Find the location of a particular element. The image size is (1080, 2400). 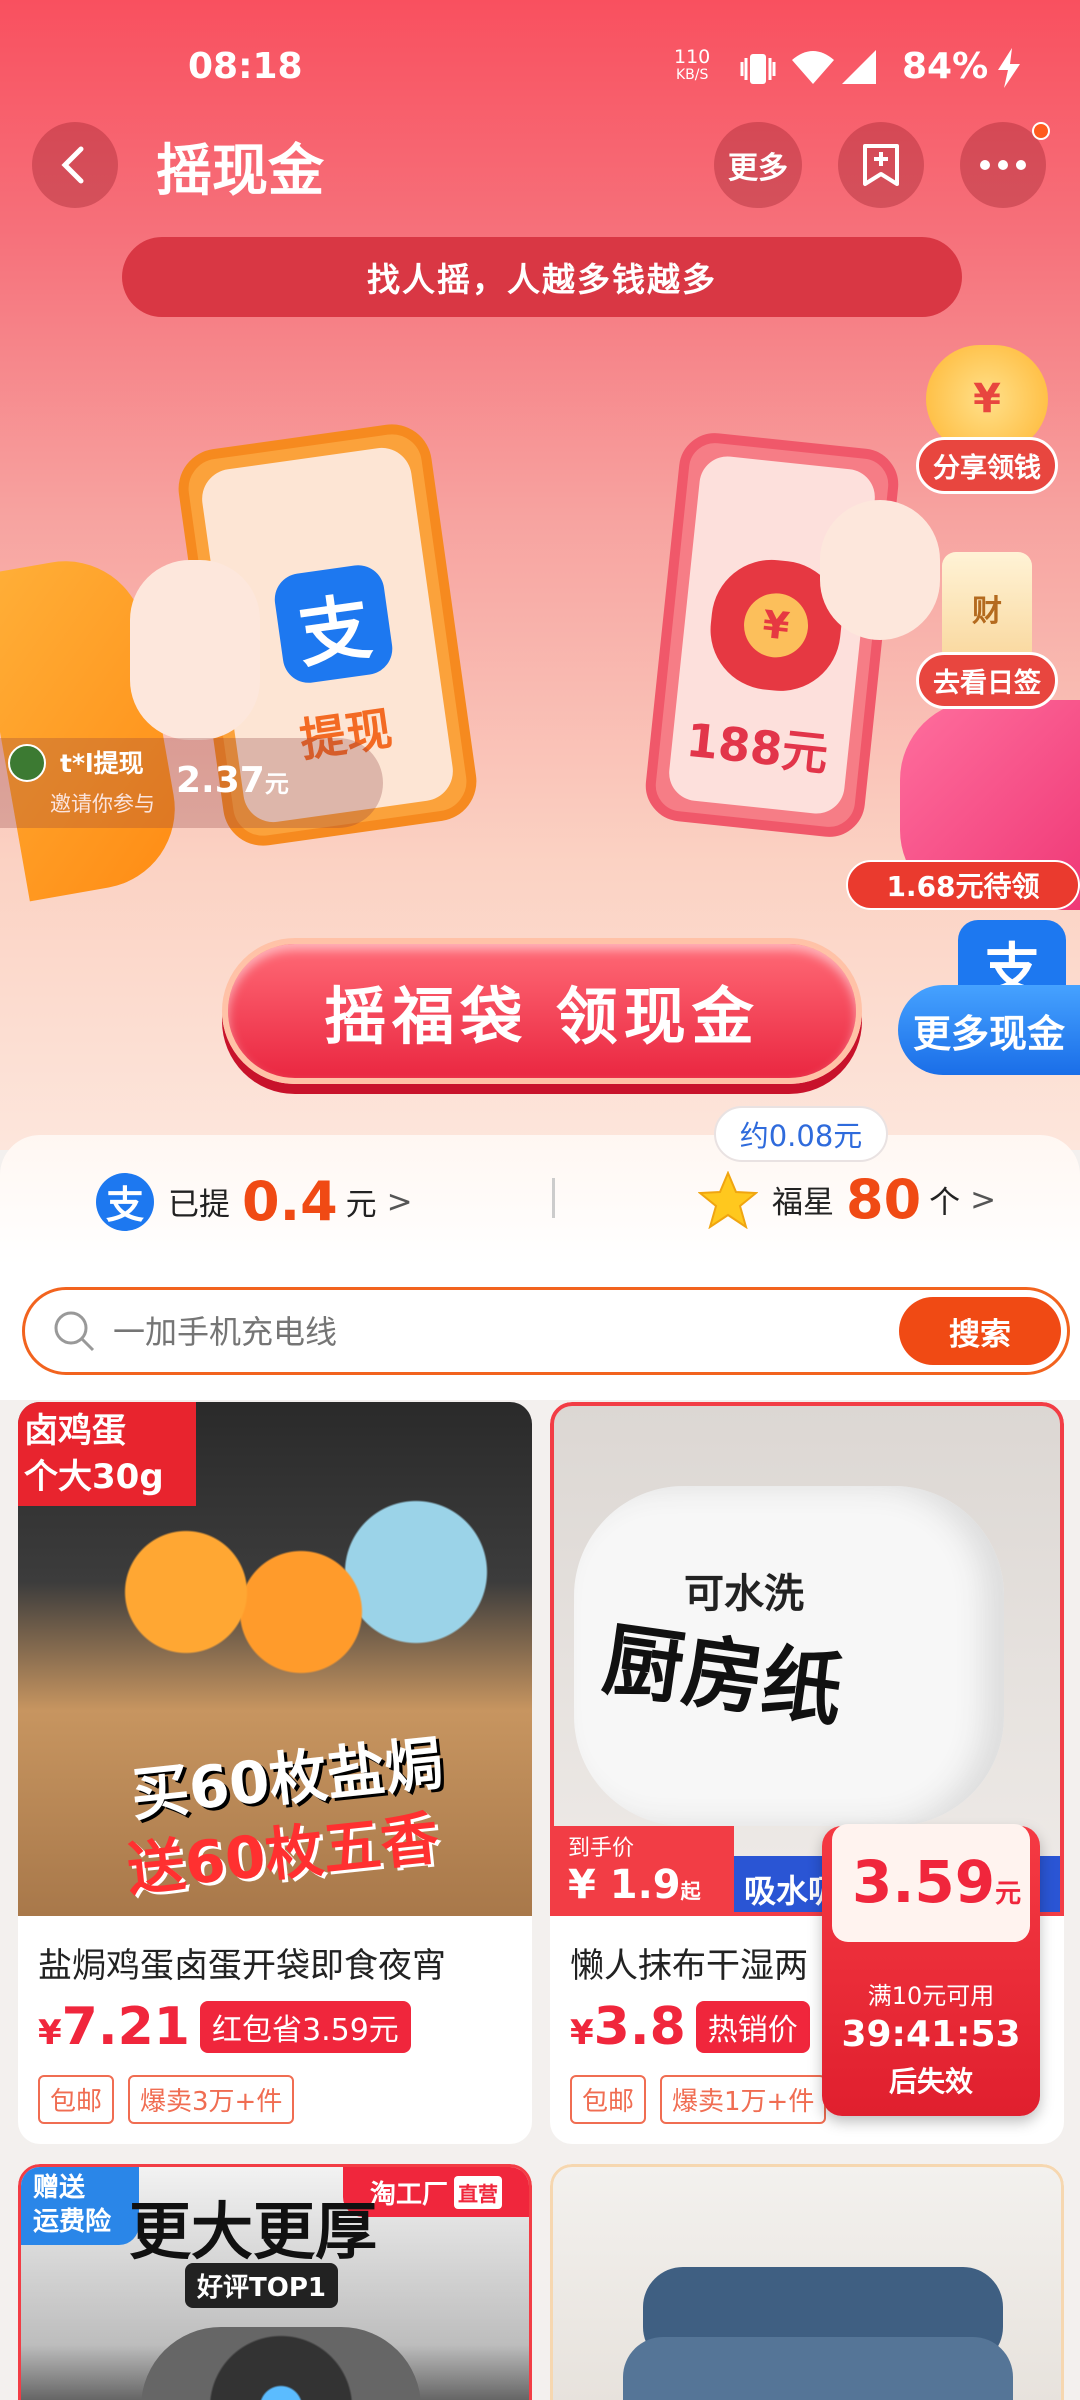

alipay-icon: 支 is located at coordinates (333, 624).